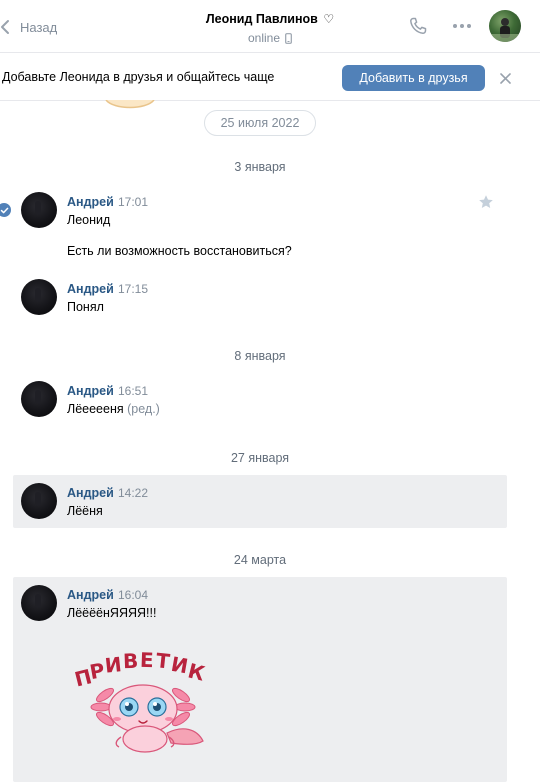 Image resolution: width=540 pixels, height=782 pixels. What do you see at coordinates (85, 307) in the screenshot?
I see `message-text: Понял` at bounding box center [85, 307].